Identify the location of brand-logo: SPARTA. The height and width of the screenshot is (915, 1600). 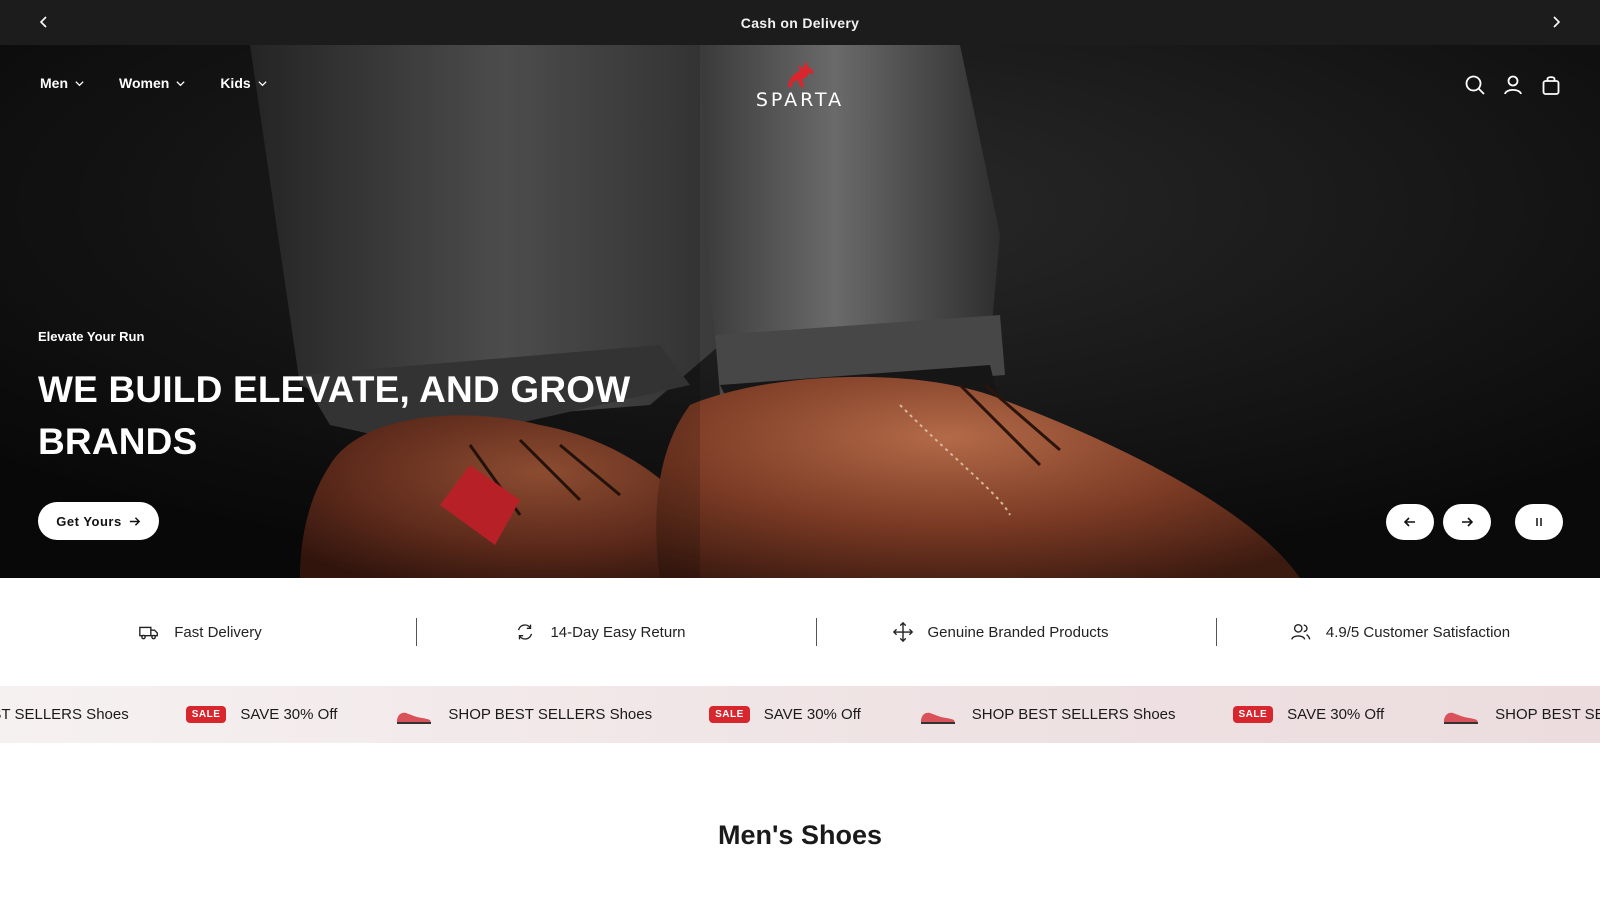
(800, 86).